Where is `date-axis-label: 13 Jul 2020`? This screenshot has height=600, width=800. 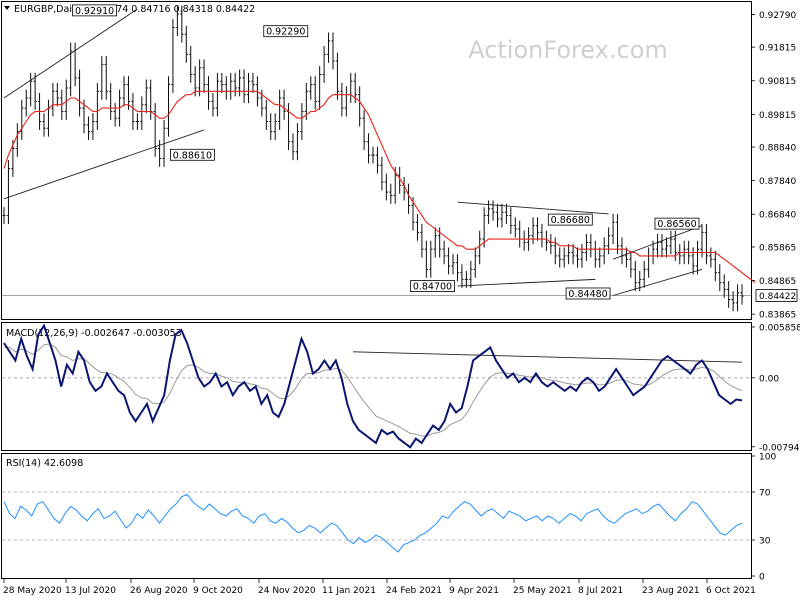
date-axis-label: 13 Jul 2020 is located at coordinates (90, 591).